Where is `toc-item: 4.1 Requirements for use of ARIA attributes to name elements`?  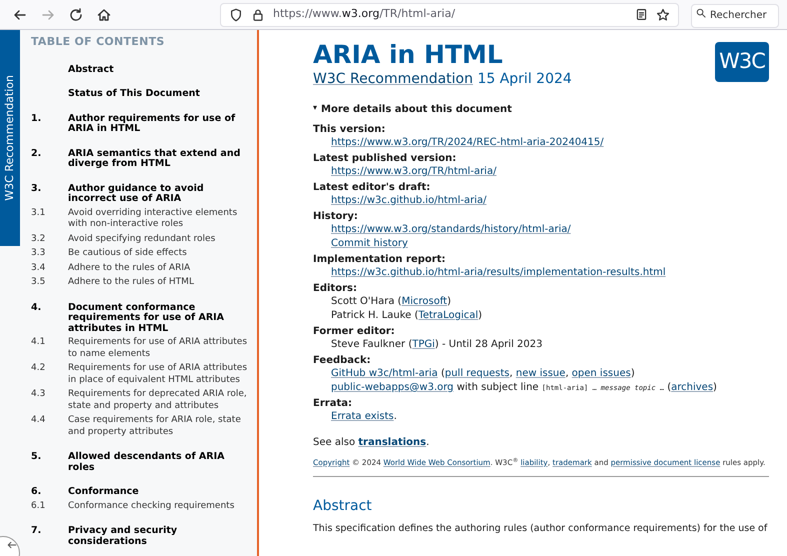 toc-item: 4.1 Requirements for use of ARIA attributes to name elements is located at coordinates (142, 348).